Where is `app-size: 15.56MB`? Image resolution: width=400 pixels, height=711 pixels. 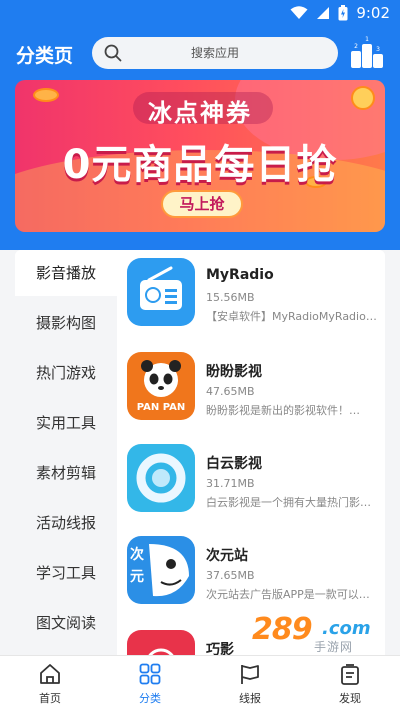 app-size: 15.56MB is located at coordinates (230, 297).